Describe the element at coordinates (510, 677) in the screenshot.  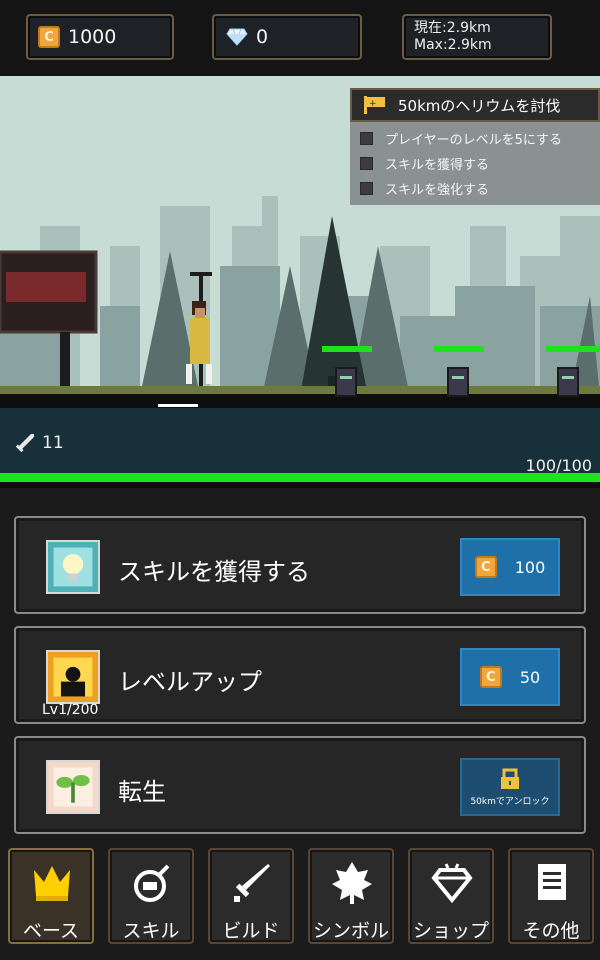
I see `level-up-buy-button: C 50` at that location.